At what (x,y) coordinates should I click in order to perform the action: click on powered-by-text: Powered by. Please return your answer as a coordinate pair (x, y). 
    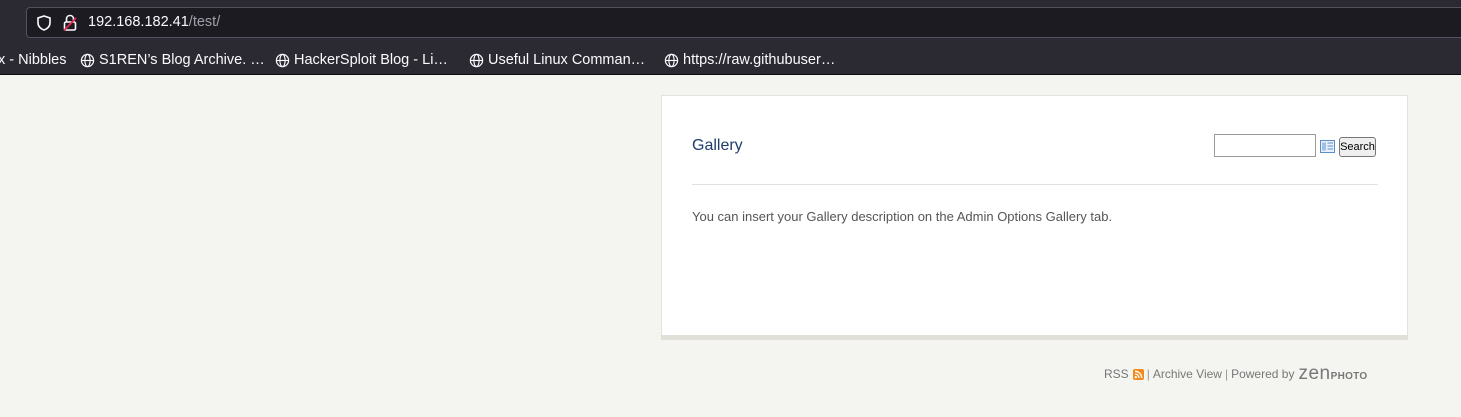
    Looking at the image, I should click on (1263, 374).